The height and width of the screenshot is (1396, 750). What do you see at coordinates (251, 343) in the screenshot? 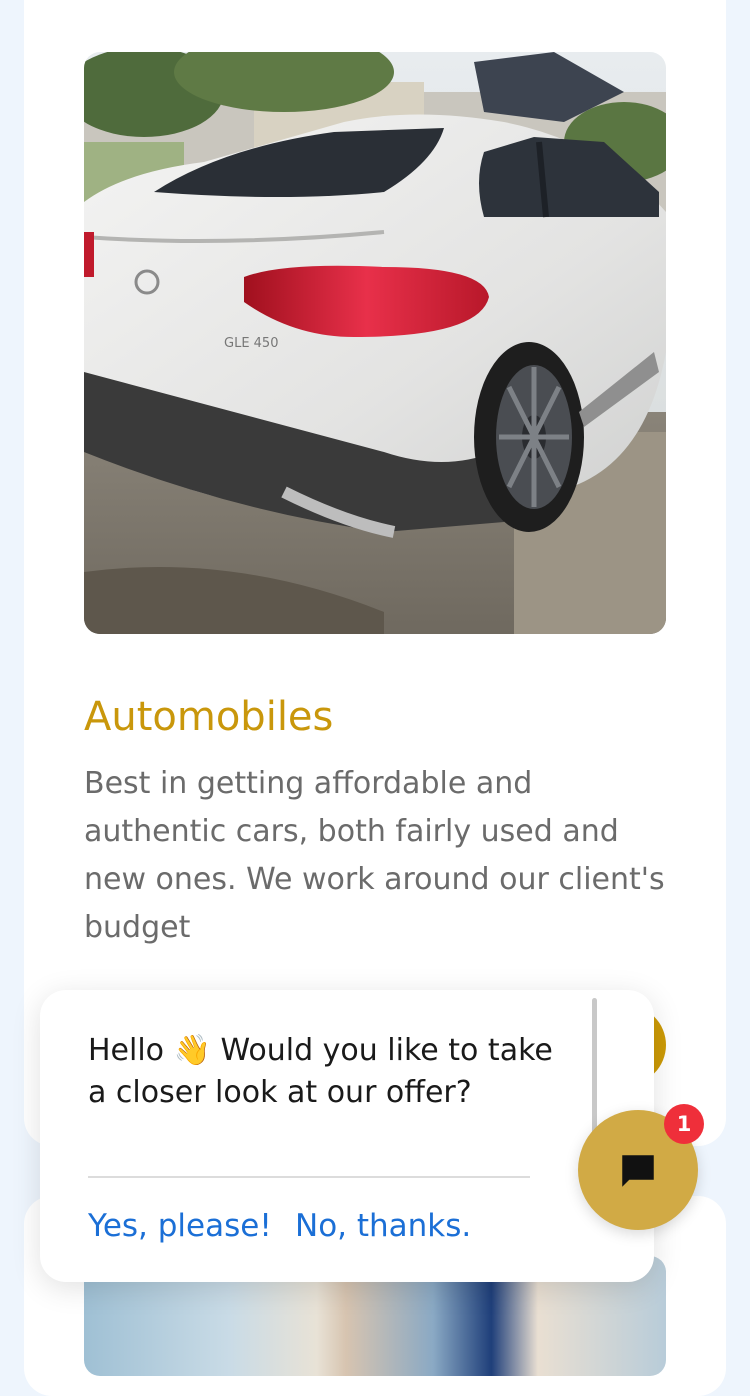
I see `svg-text: GLE 450` at bounding box center [251, 343].